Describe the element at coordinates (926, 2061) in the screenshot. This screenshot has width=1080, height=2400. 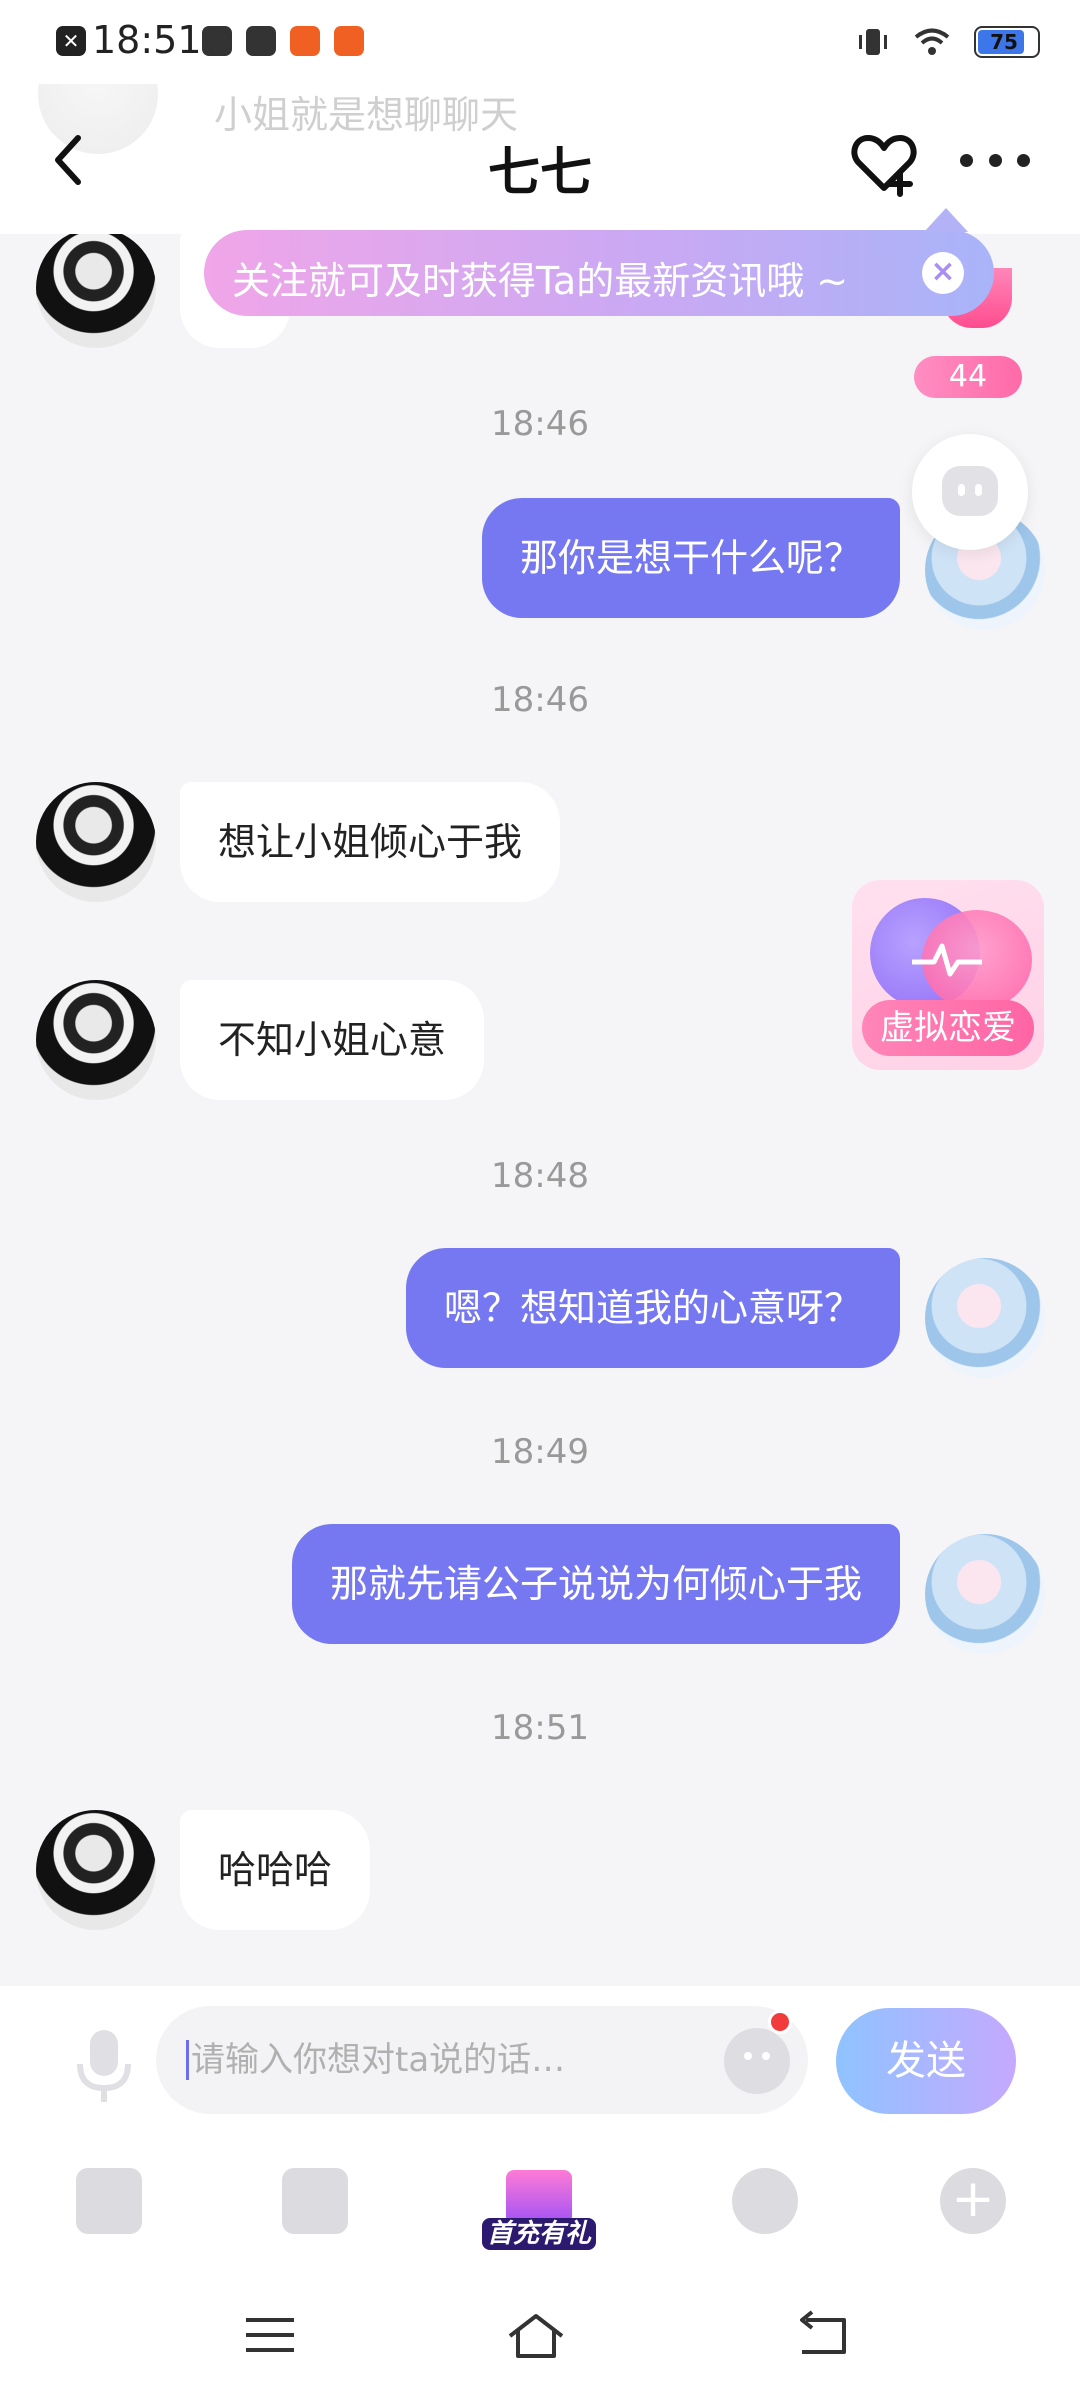
I see `send-button: 发送` at that location.